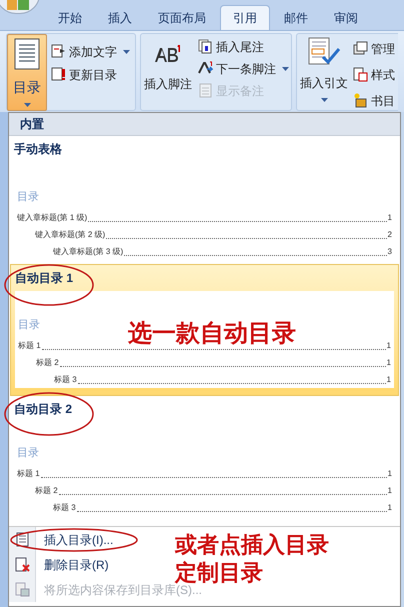  What do you see at coordinates (168, 54) in the screenshot?
I see `footnote-icon` at bounding box center [168, 54].